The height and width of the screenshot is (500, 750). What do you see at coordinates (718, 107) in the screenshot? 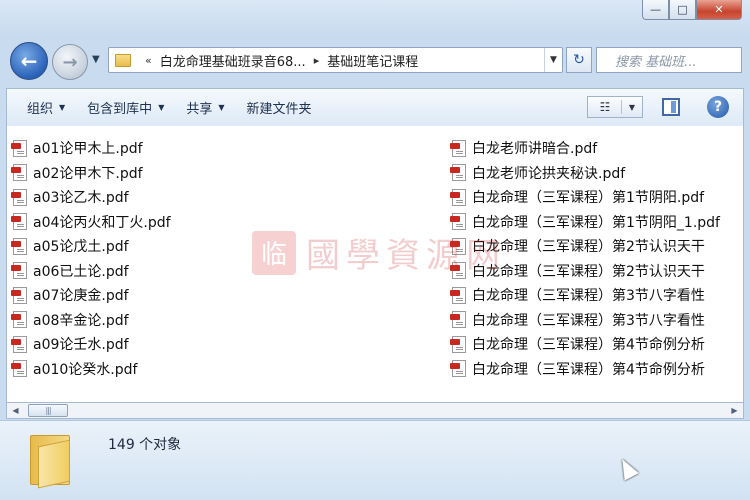
I see `help-button: ?` at bounding box center [718, 107].